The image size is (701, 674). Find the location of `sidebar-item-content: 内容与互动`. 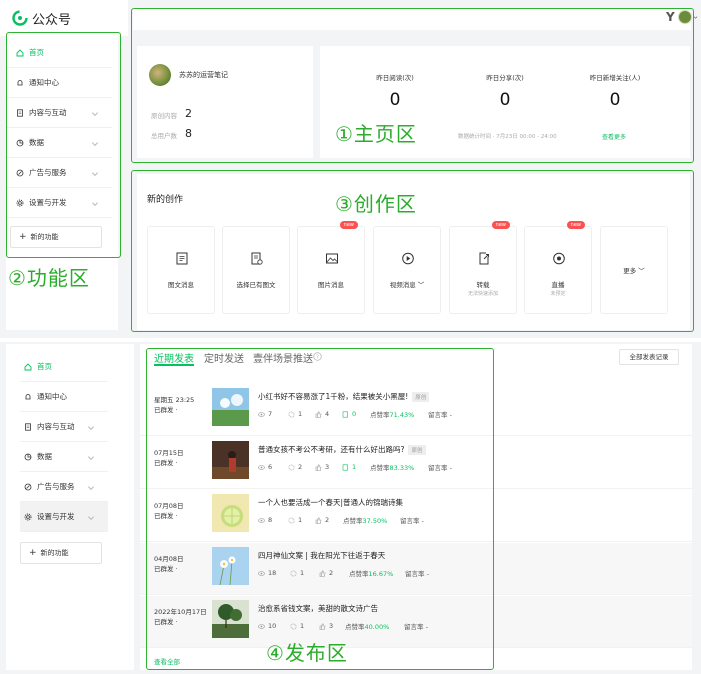

sidebar-item-content: 内容与互动 is located at coordinates (64, 427).